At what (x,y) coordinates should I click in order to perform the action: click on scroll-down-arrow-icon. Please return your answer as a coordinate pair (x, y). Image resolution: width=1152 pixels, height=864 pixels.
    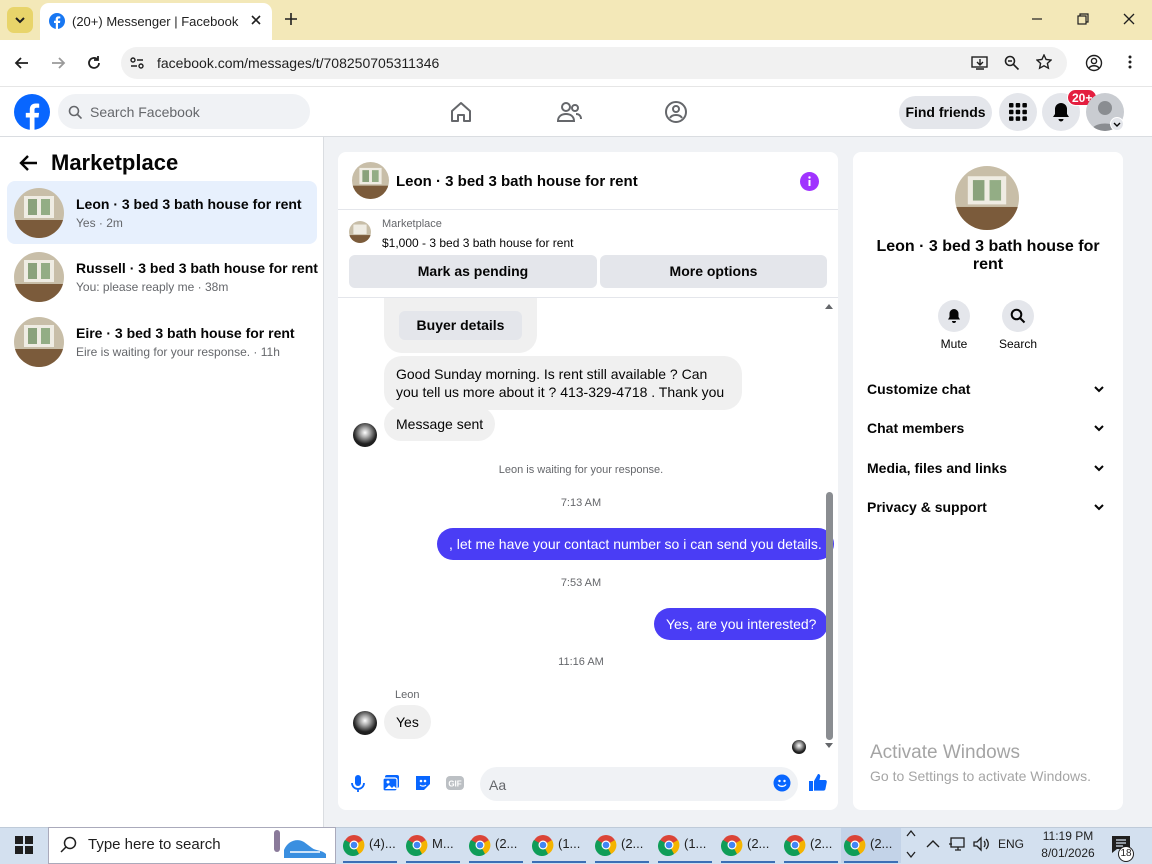
    Looking at the image, I should click on (829, 746).